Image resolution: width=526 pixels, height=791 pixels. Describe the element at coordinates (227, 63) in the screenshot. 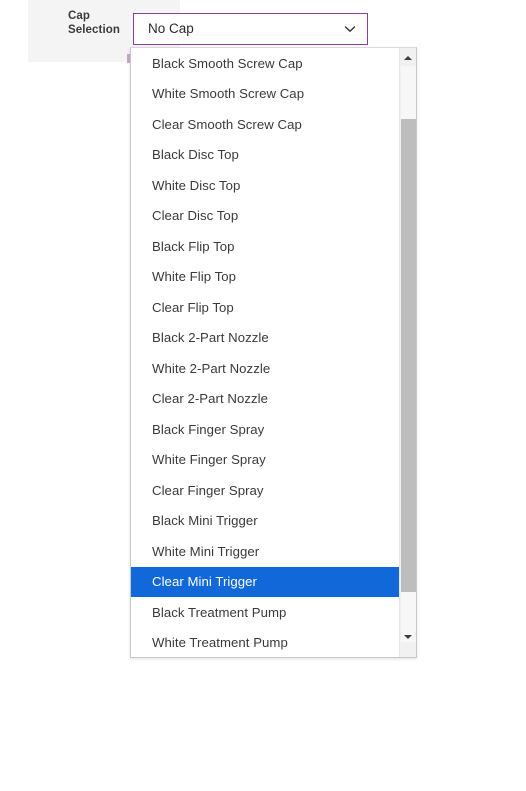

I see `dropdown-option-label: Black Smooth Screw Cap` at that location.